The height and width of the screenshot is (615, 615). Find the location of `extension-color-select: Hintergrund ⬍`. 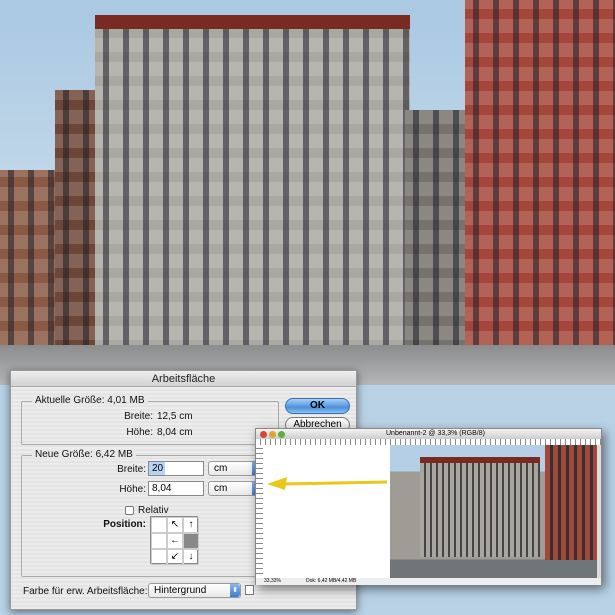

extension-color-select: Hintergrund ⬍ is located at coordinates (194, 590).